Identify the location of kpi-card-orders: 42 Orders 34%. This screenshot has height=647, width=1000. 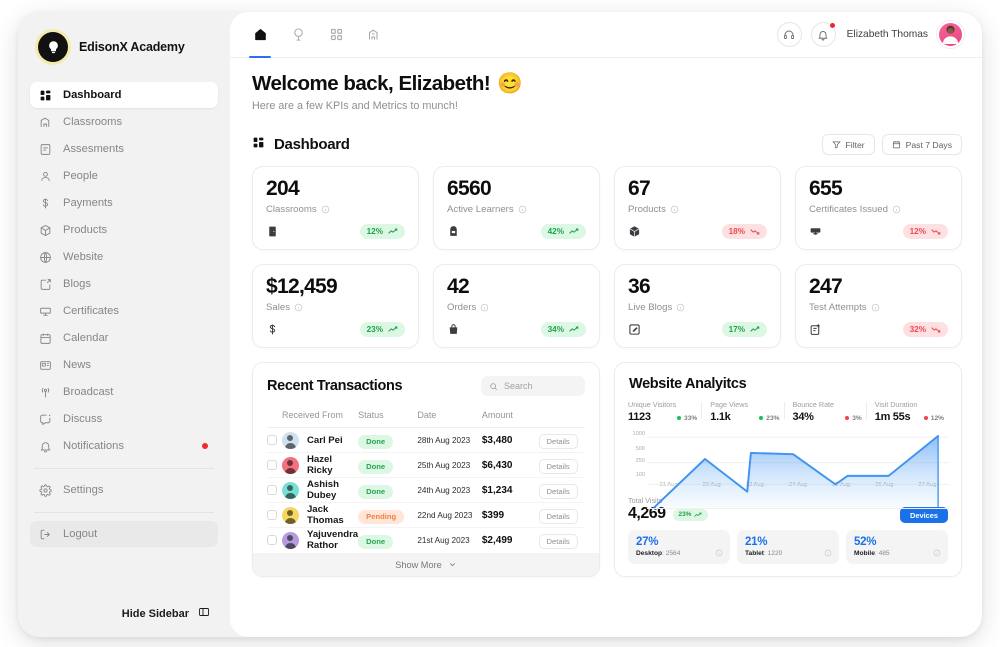
(516, 306).